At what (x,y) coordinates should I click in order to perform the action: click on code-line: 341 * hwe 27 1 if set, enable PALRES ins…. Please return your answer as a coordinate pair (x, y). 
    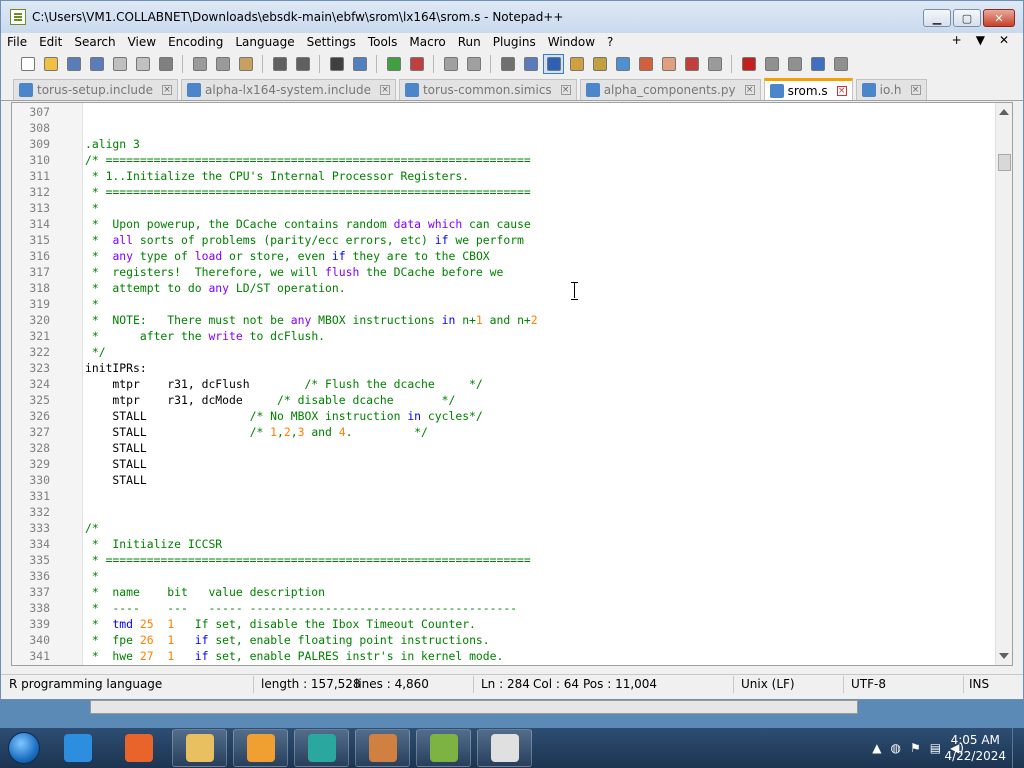
    Looking at the image, I should click on (507, 656).